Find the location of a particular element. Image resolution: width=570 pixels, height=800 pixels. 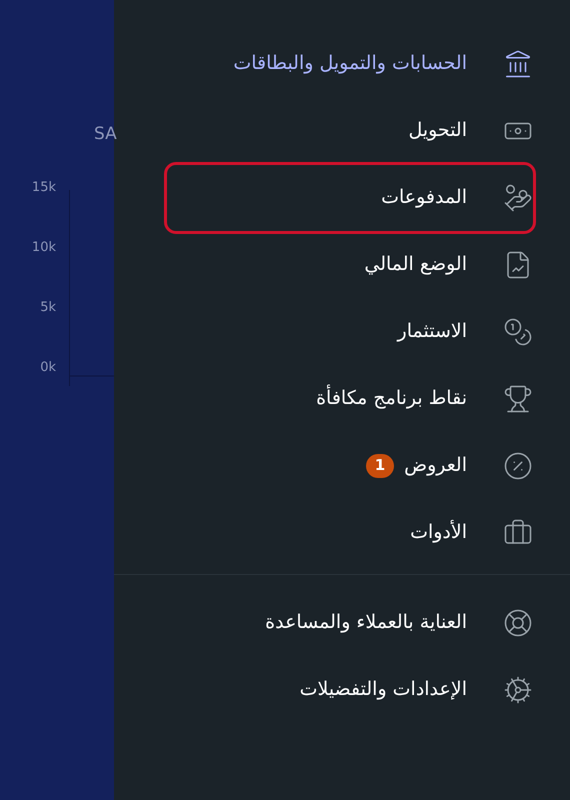

menu-item: المدفوعات is located at coordinates (350, 198).